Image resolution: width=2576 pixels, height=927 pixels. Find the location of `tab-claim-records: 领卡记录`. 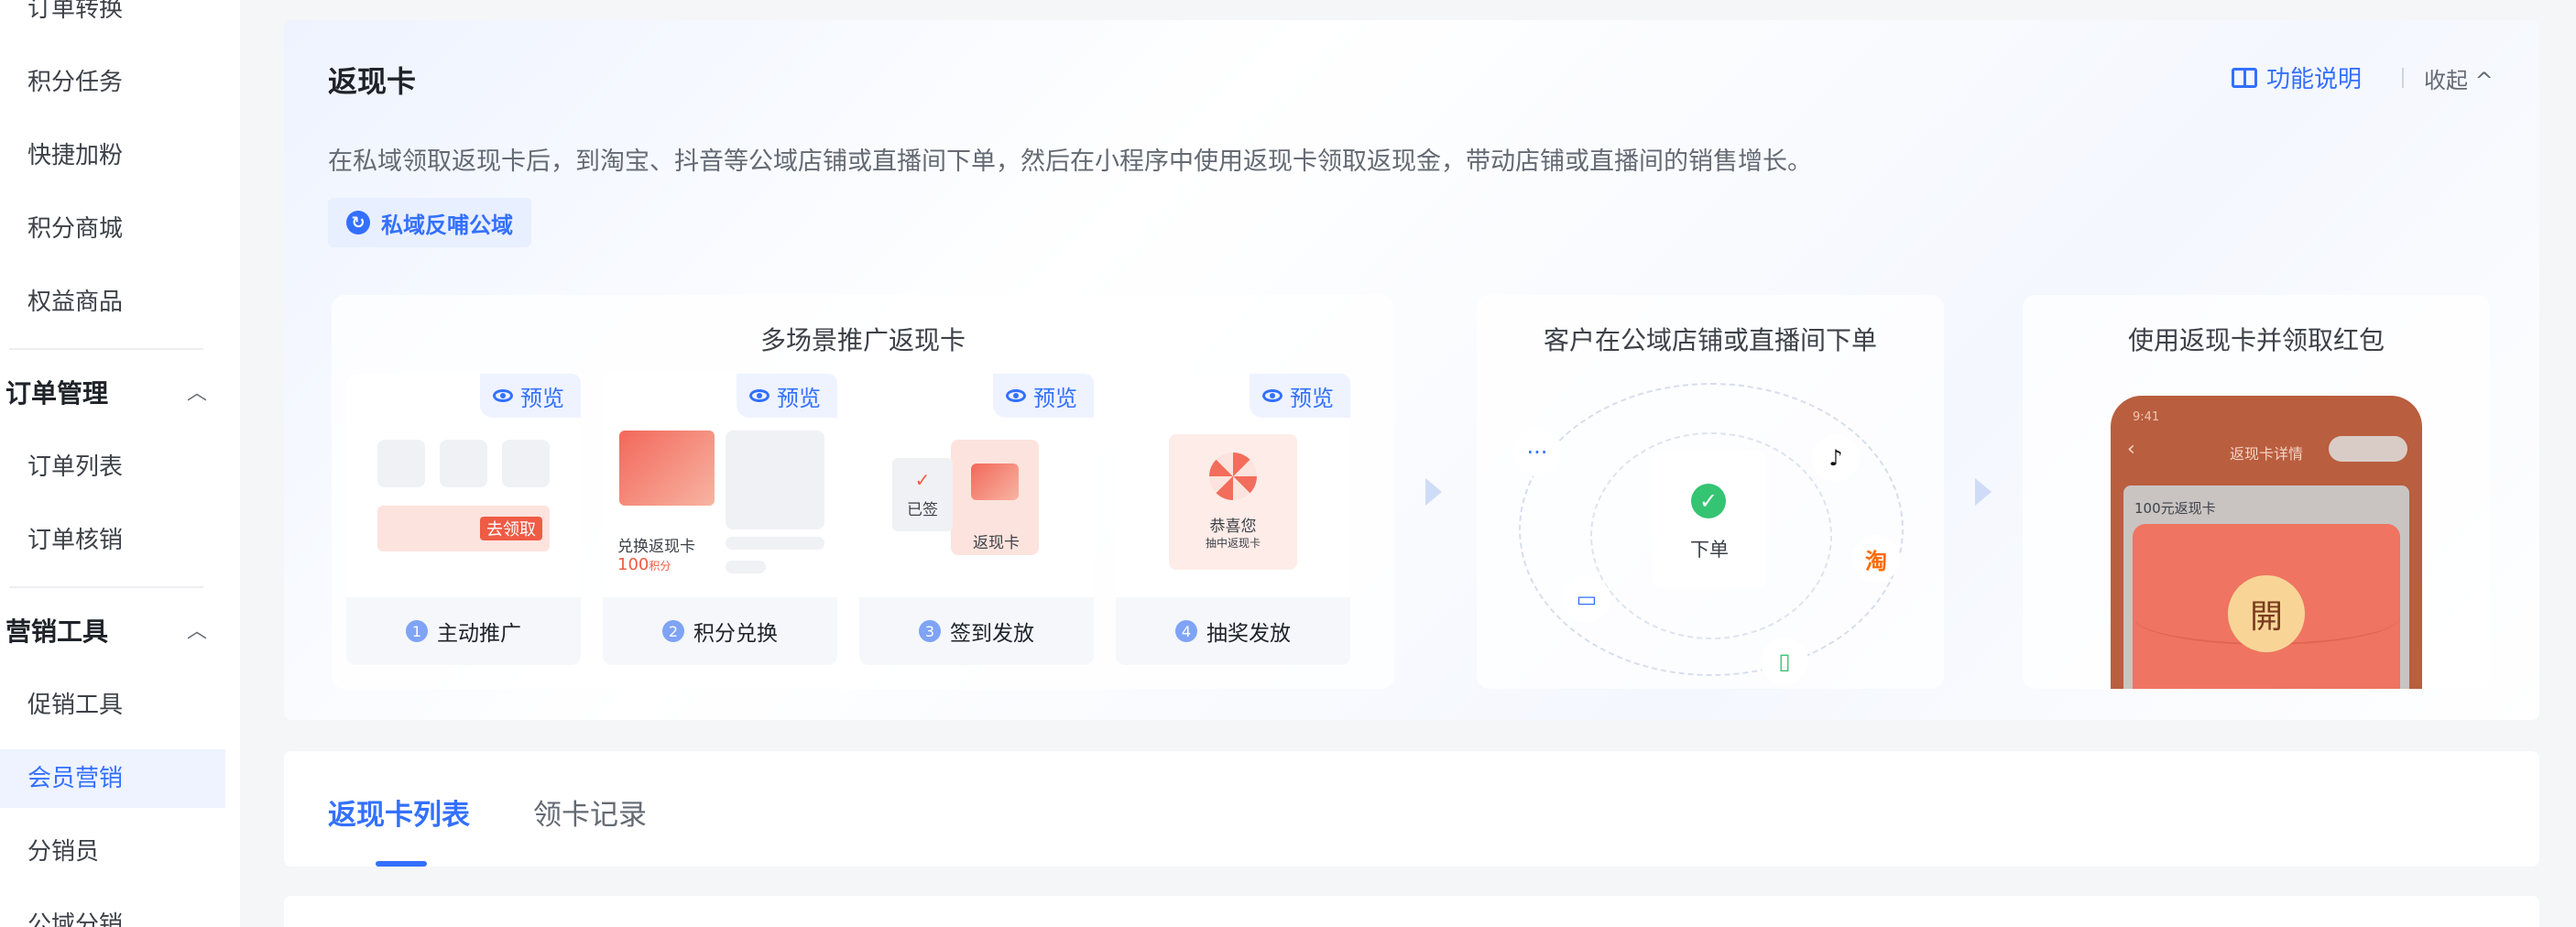

tab-claim-records: 领卡记录 is located at coordinates (590, 812).